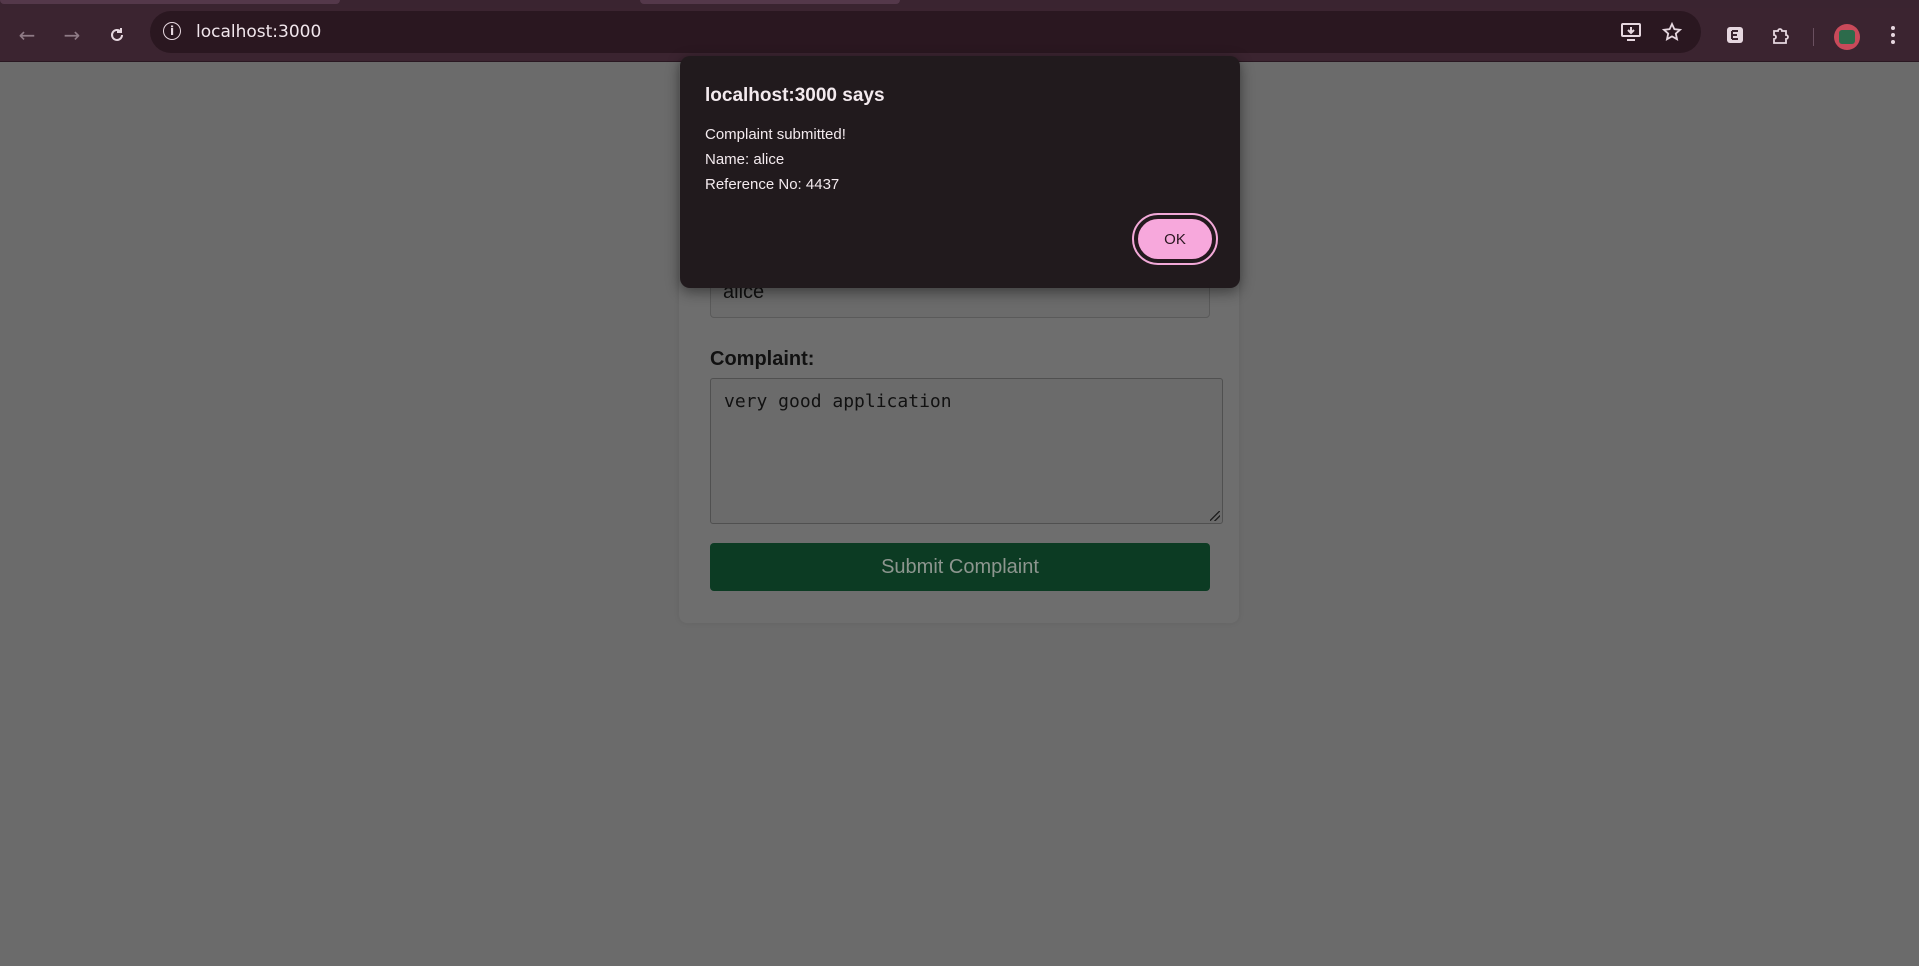 This screenshot has height=966, width=1919. I want to click on puzzle-icon, so click(1781, 36).